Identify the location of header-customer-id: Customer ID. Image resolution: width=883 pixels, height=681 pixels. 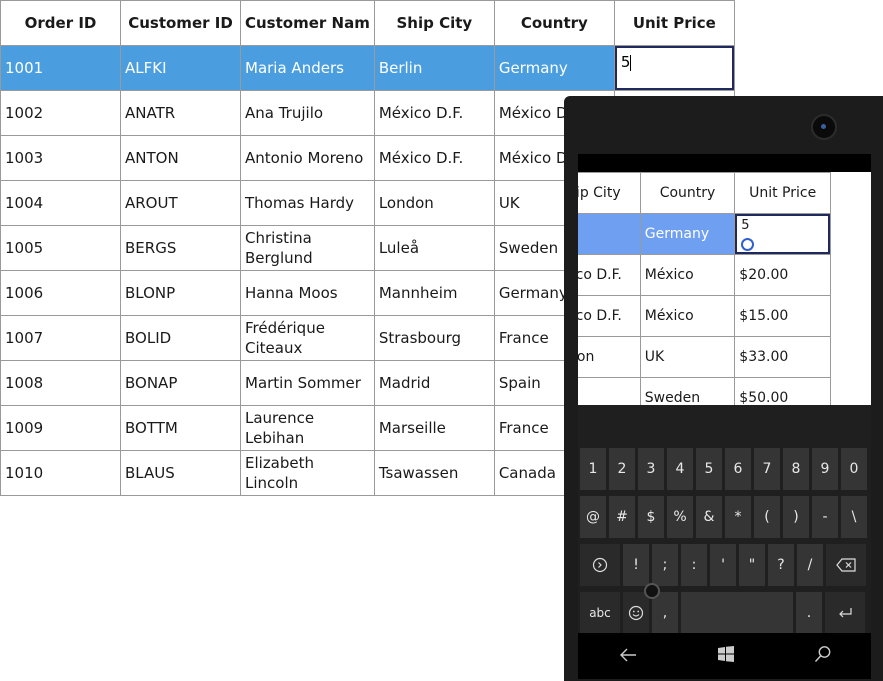
(180, 23).